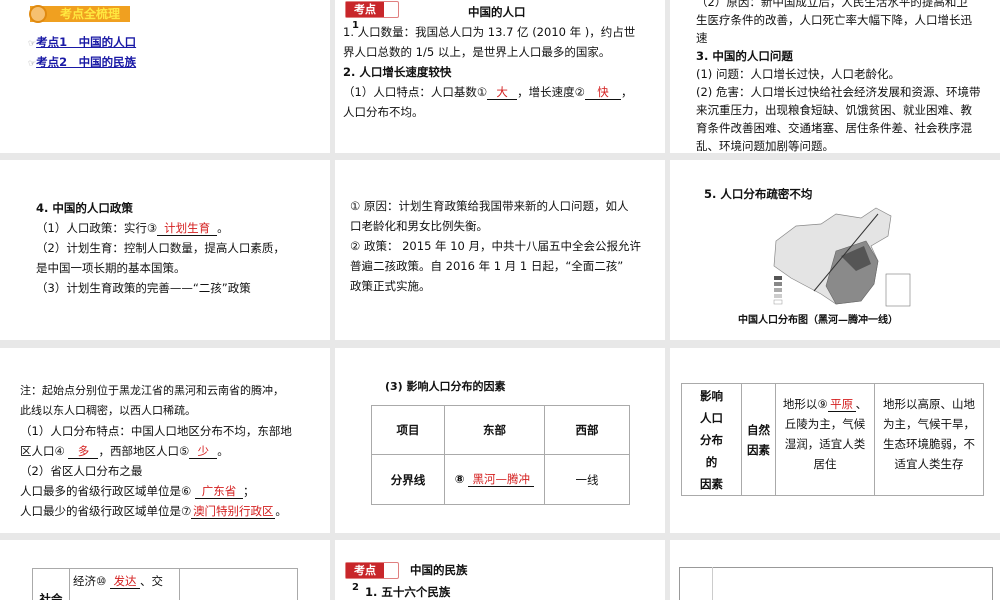  Describe the element at coordinates (929, 464) in the screenshot. I see `text: 适宜人类生存` at that location.